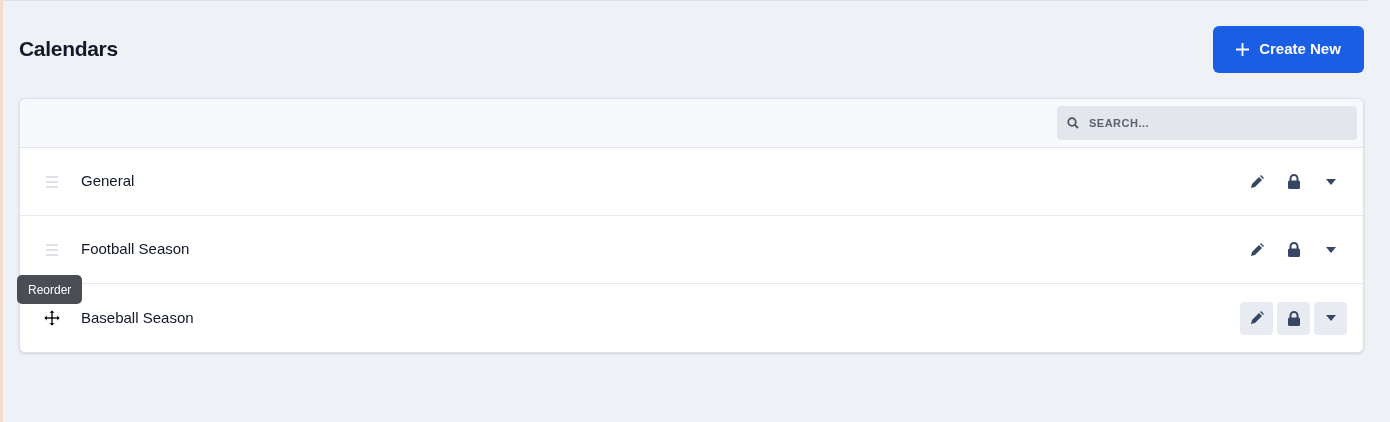 The height and width of the screenshot is (422, 1390). Describe the element at coordinates (1243, 49) in the screenshot. I see `plus-icon` at that location.